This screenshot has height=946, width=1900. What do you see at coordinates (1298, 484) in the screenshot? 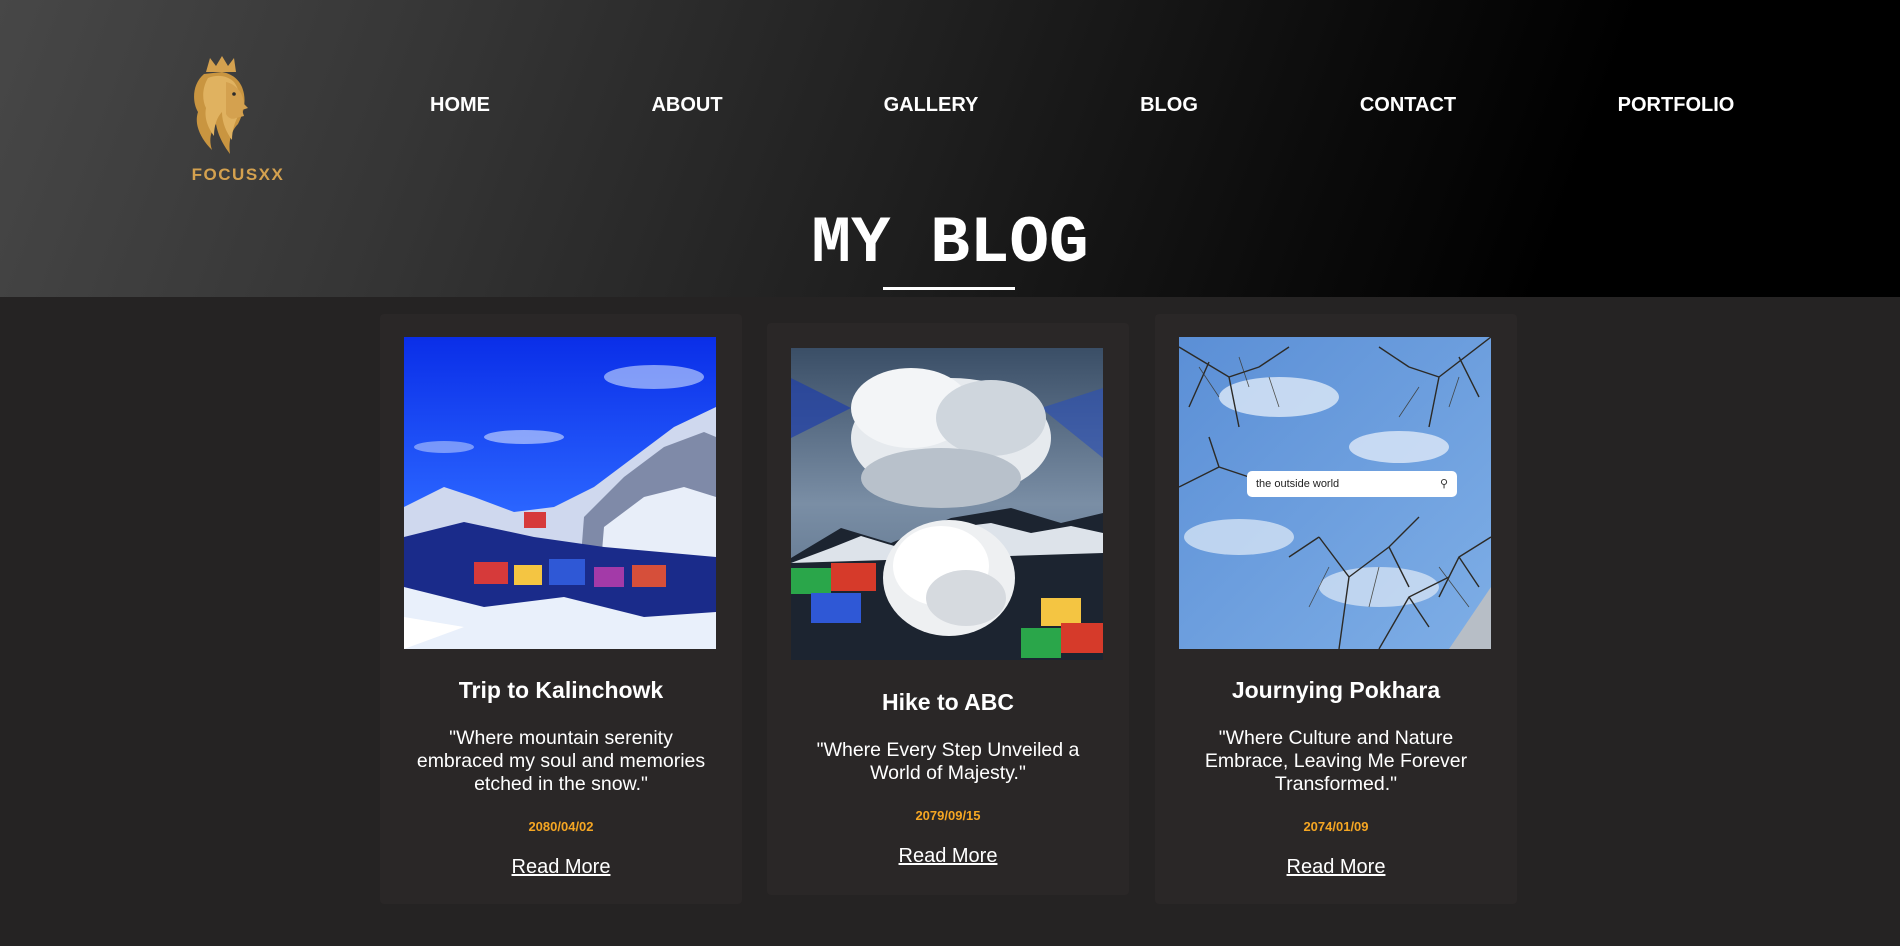
I see `overlay-search-text: the outside world` at bounding box center [1298, 484].